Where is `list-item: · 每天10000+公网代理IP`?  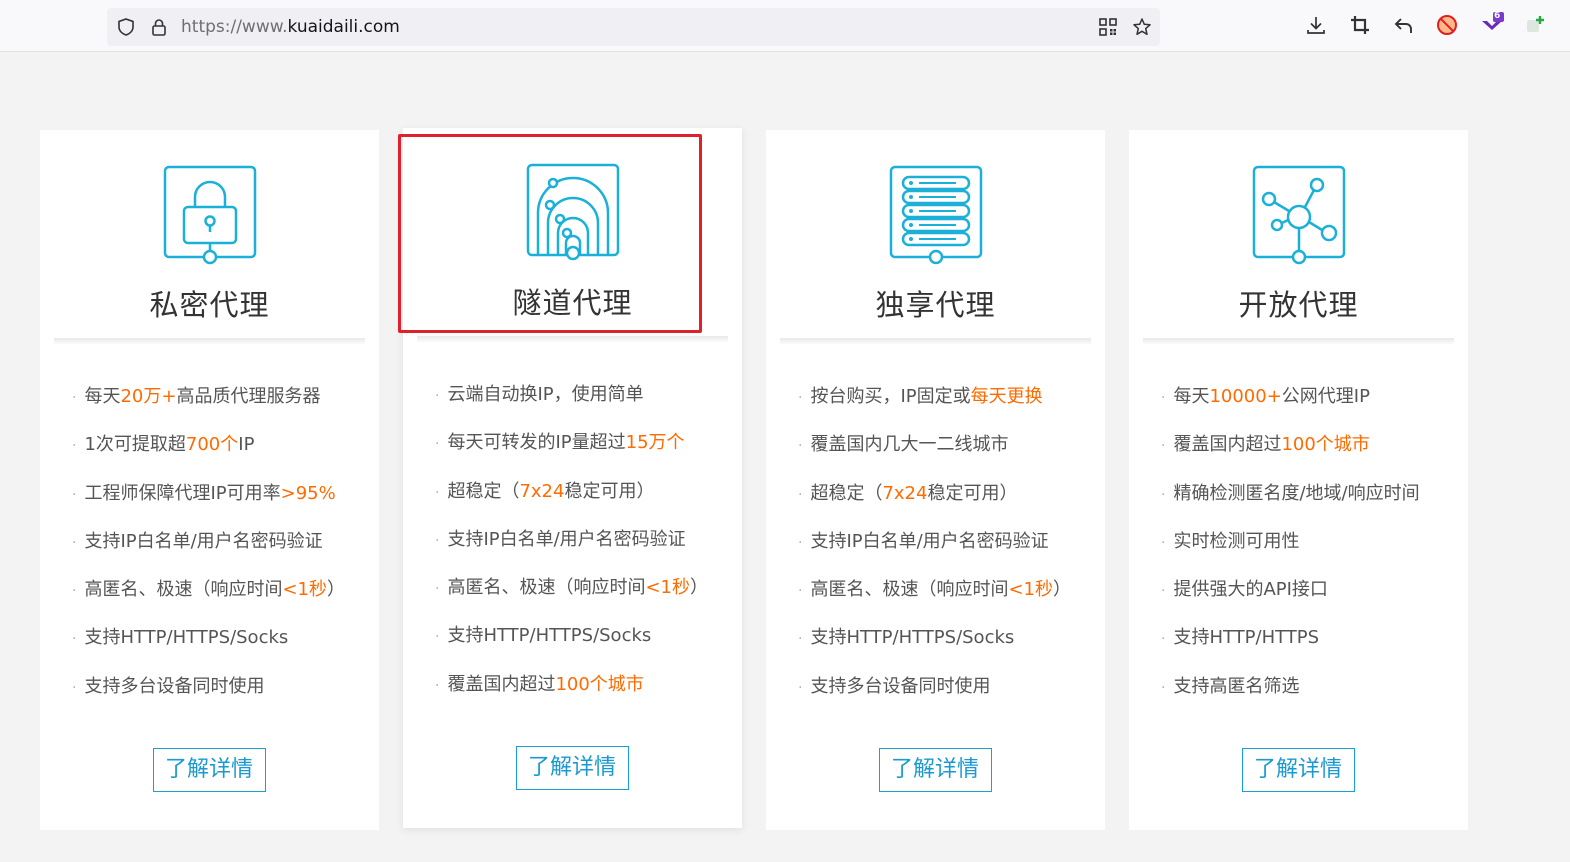 list-item: · 每天10000+公网代理IP is located at coordinates (1265, 396).